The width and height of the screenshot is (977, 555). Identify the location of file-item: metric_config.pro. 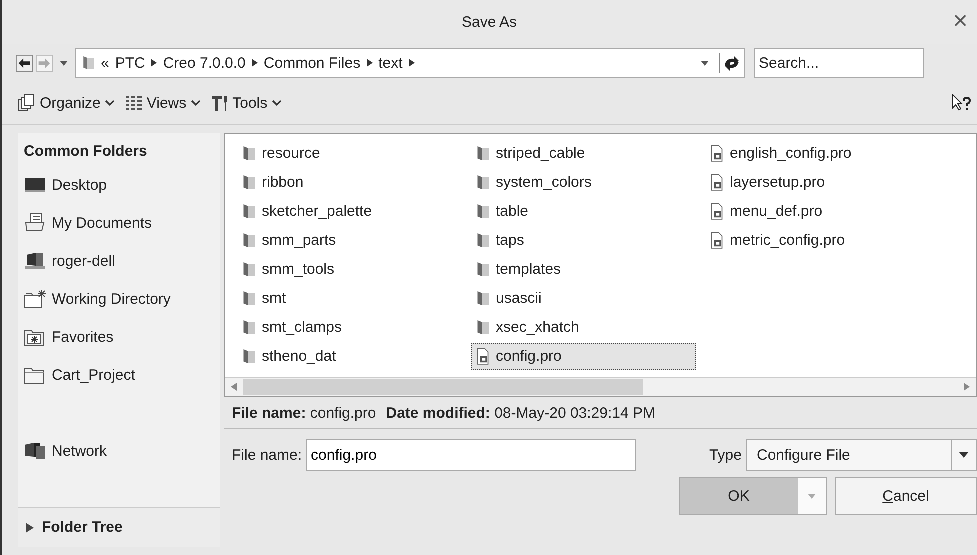
(817, 240).